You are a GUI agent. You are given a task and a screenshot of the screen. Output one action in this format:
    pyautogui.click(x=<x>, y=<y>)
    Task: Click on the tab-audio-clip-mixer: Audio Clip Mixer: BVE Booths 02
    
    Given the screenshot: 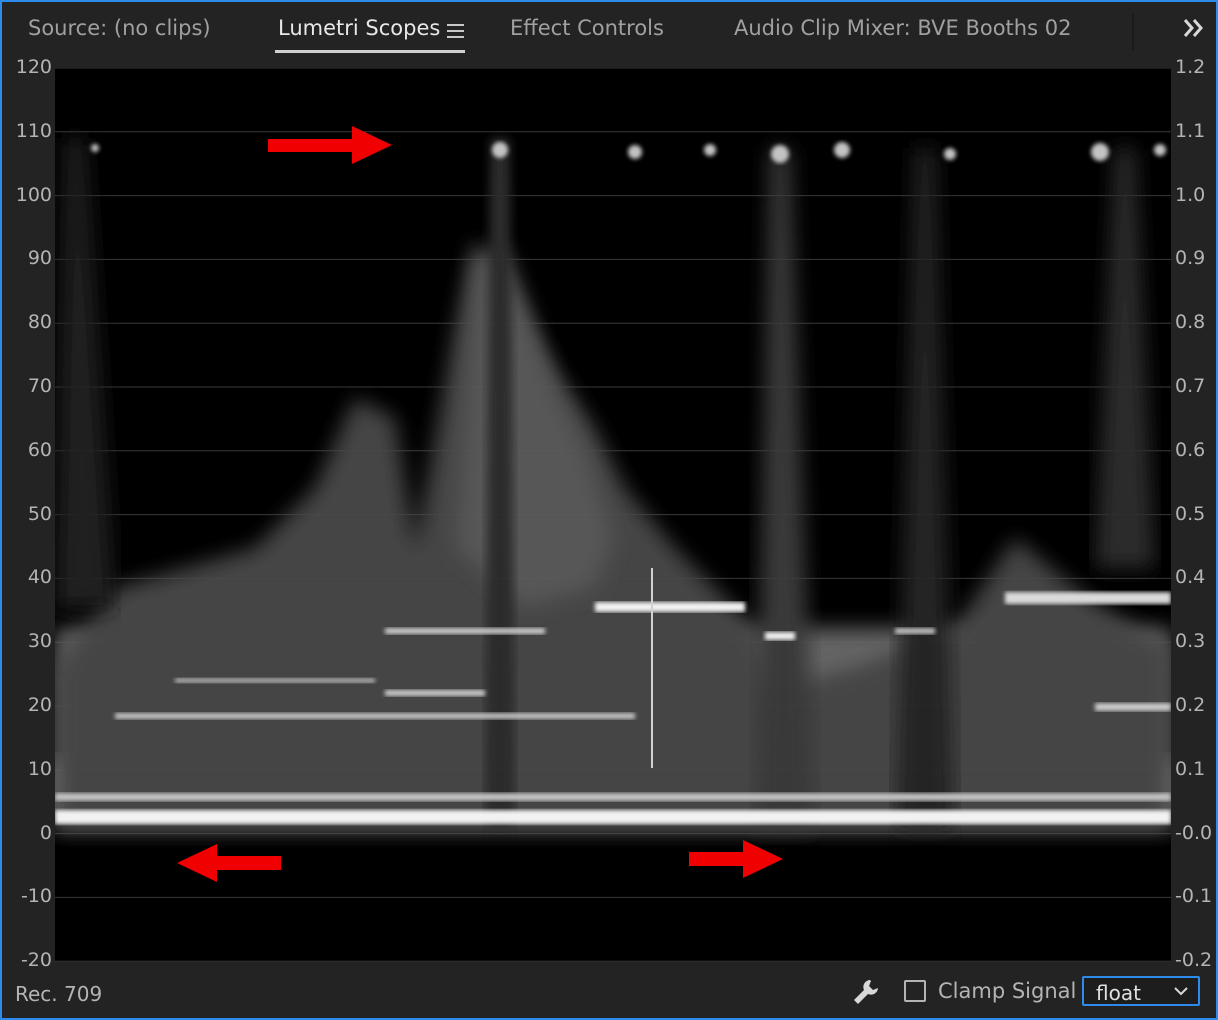 What is the action you would take?
    pyautogui.click(x=902, y=28)
    